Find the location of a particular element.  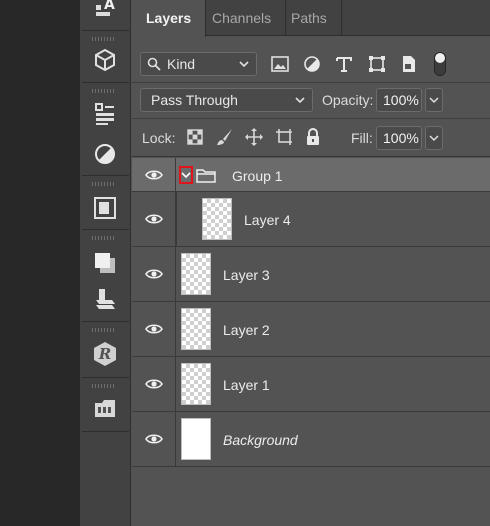

layer-name: Layer 4 is located at coordinates (267, 220).